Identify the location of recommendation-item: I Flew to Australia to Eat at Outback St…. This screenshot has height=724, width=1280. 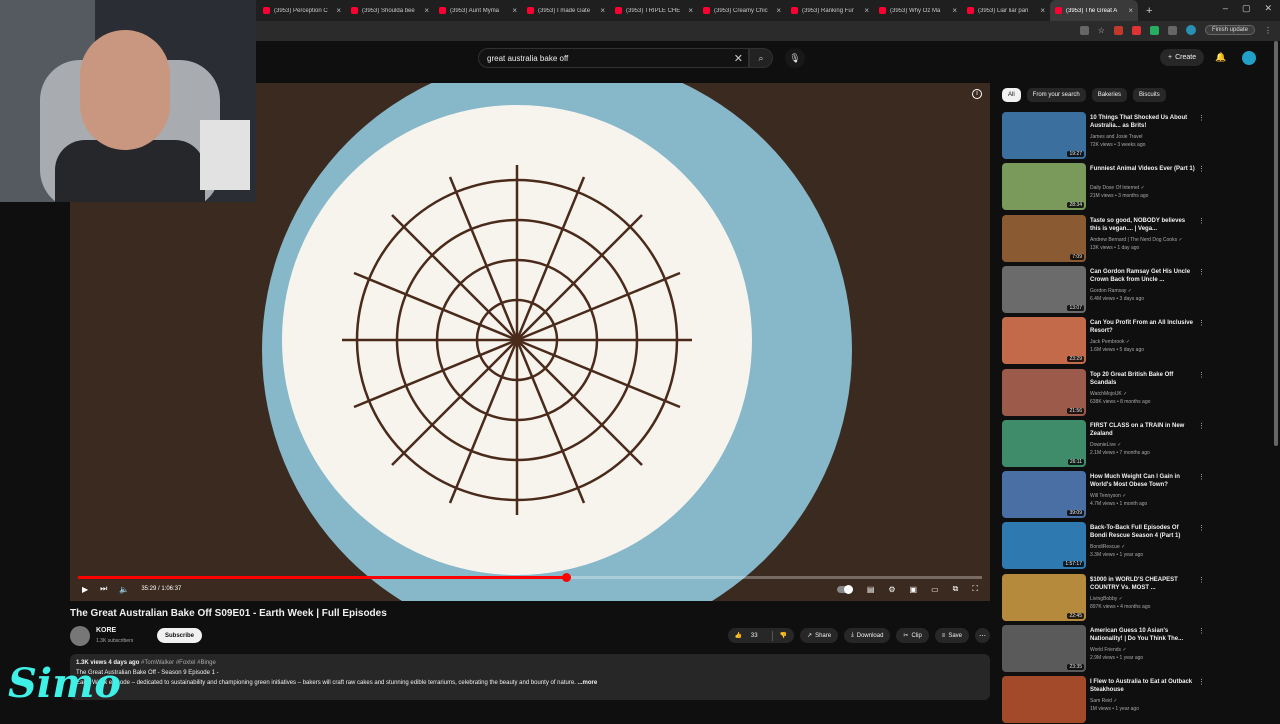
(1103, 700).